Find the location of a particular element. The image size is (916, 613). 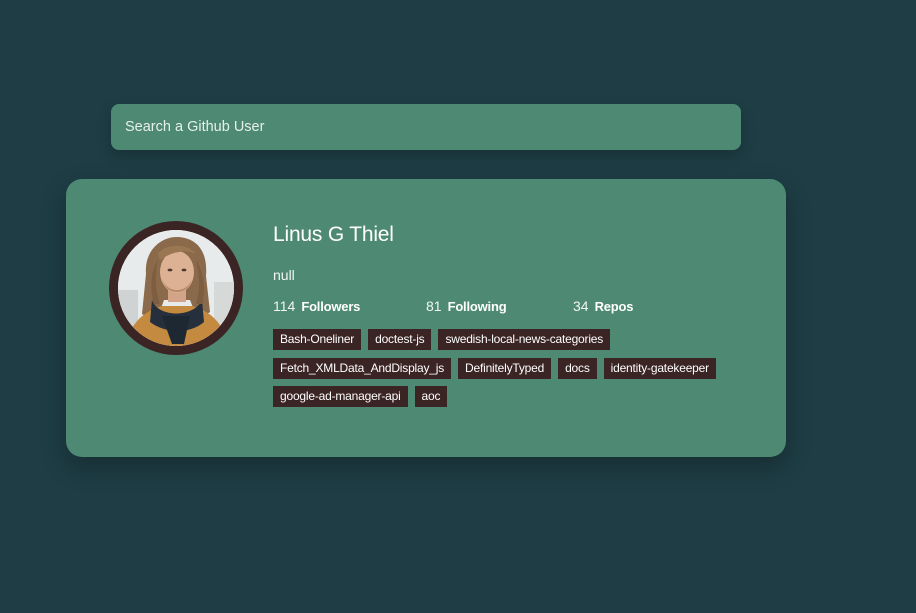

avatar-image is located at coordinates (176, 288).